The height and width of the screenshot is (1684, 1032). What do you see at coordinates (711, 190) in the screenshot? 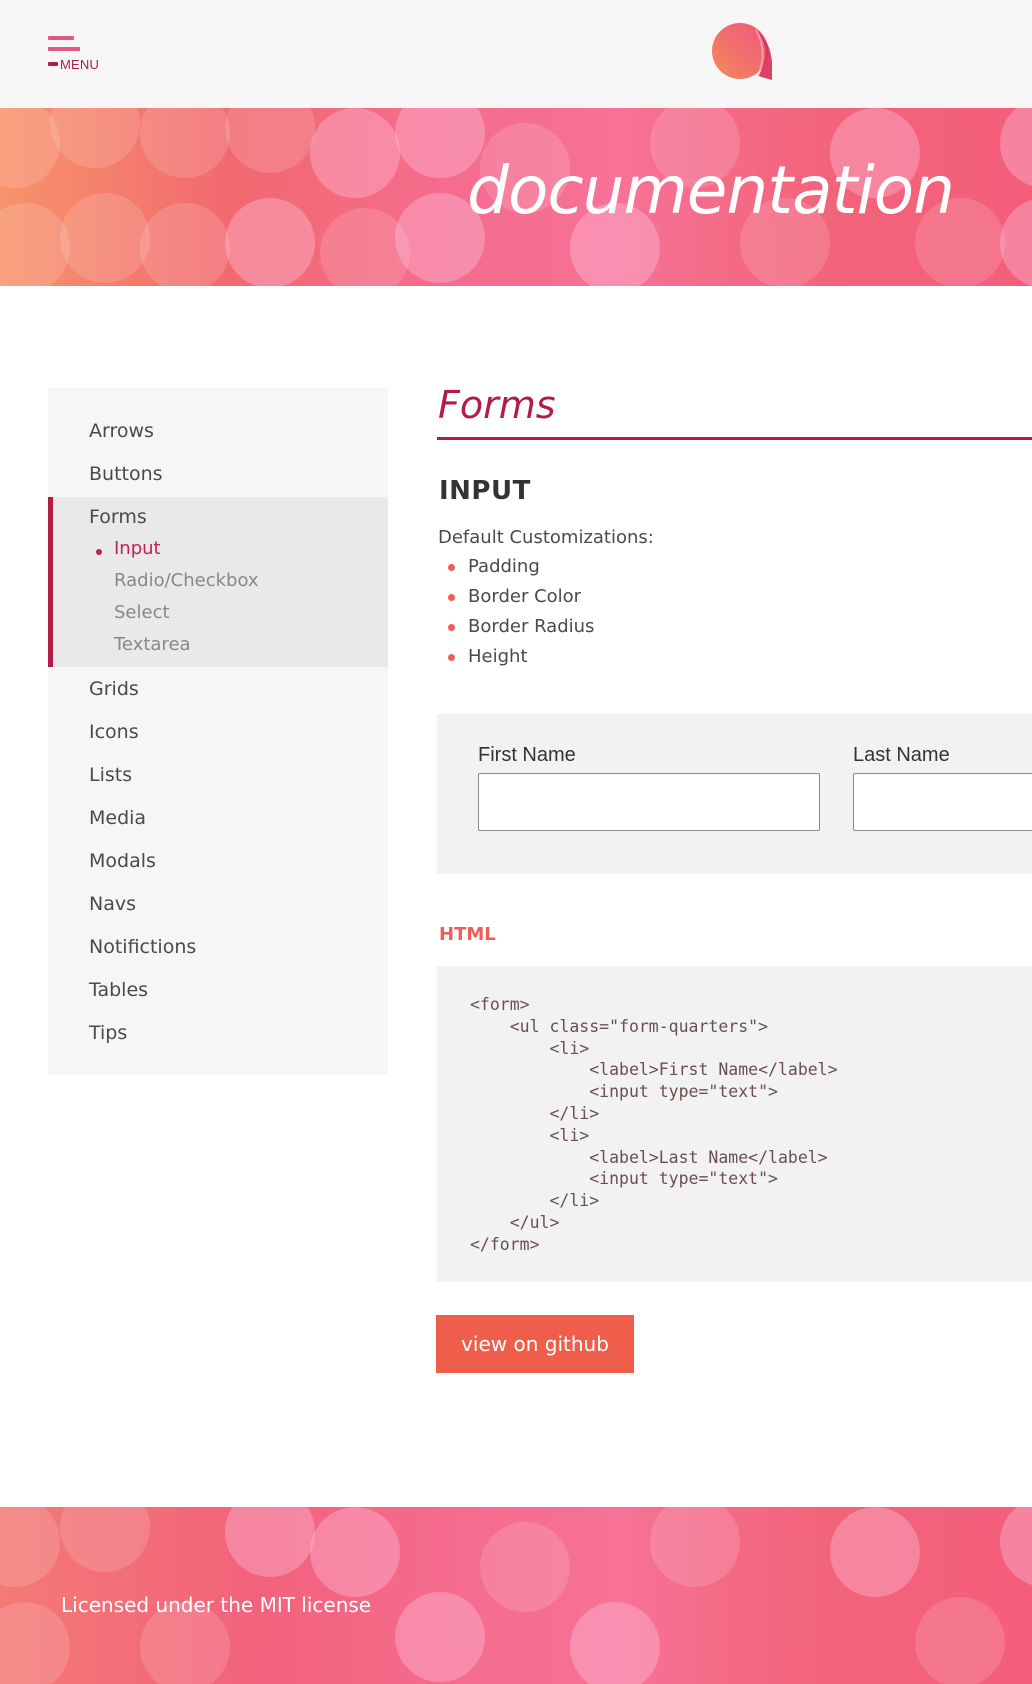
I see `page-title: documentation` at bounding box center [711, 190].